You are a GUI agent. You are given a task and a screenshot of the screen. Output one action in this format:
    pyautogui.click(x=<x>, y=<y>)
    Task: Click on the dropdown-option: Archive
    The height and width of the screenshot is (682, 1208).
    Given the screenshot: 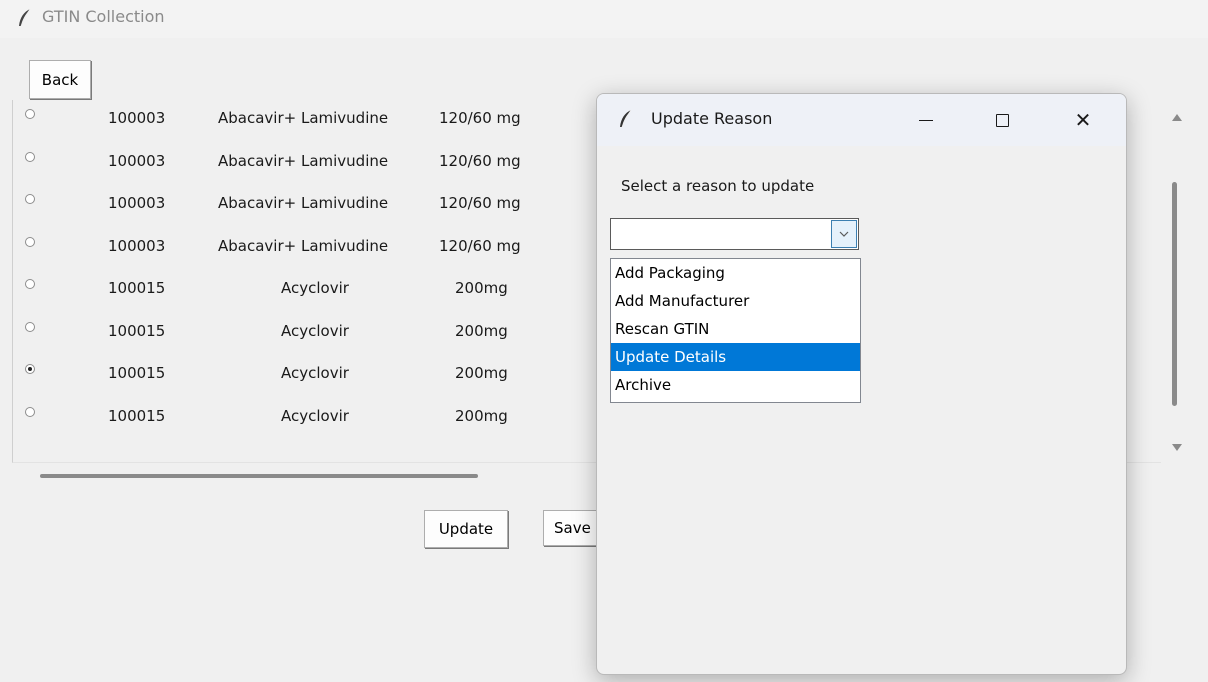 What is the action you would take?
    pyautogui.click(x=735, y=385)
    